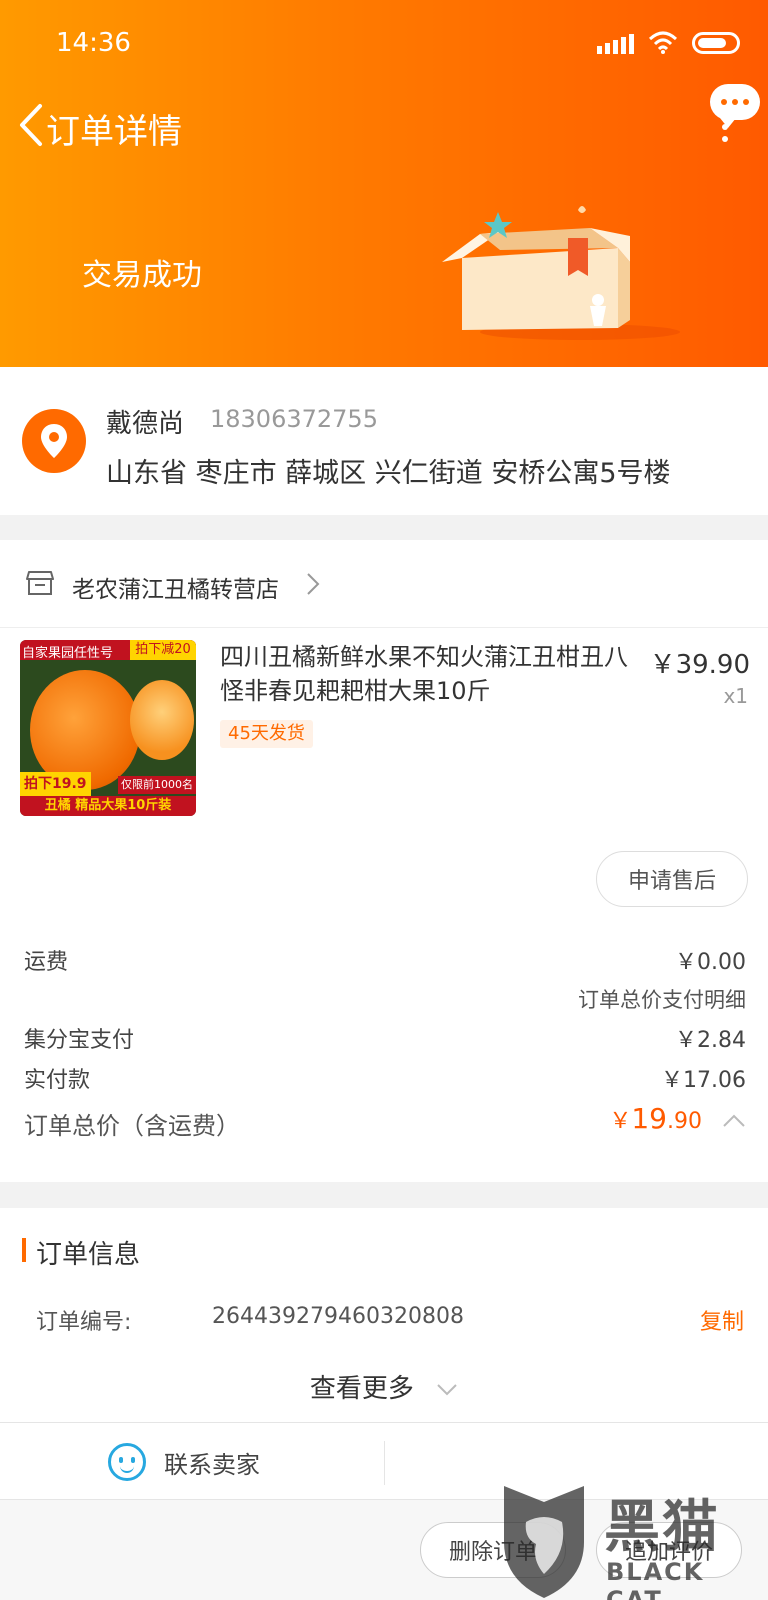 Image resolution: width=768 pixels, height=1600 pixels. What do you see at coordinates (114, 132) in the screenshot?
I see `page-title: 订单详情` at bounding box center [114, 132].